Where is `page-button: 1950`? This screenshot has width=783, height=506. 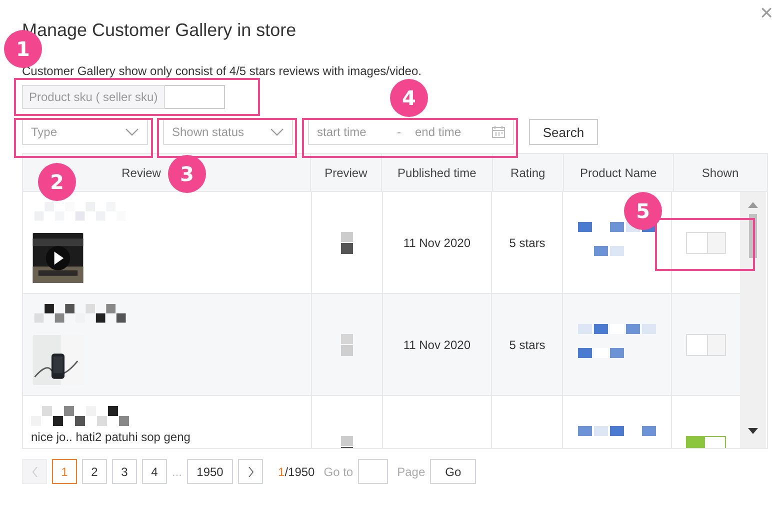 page-button: 1950 is located at coordinates (210, 471).